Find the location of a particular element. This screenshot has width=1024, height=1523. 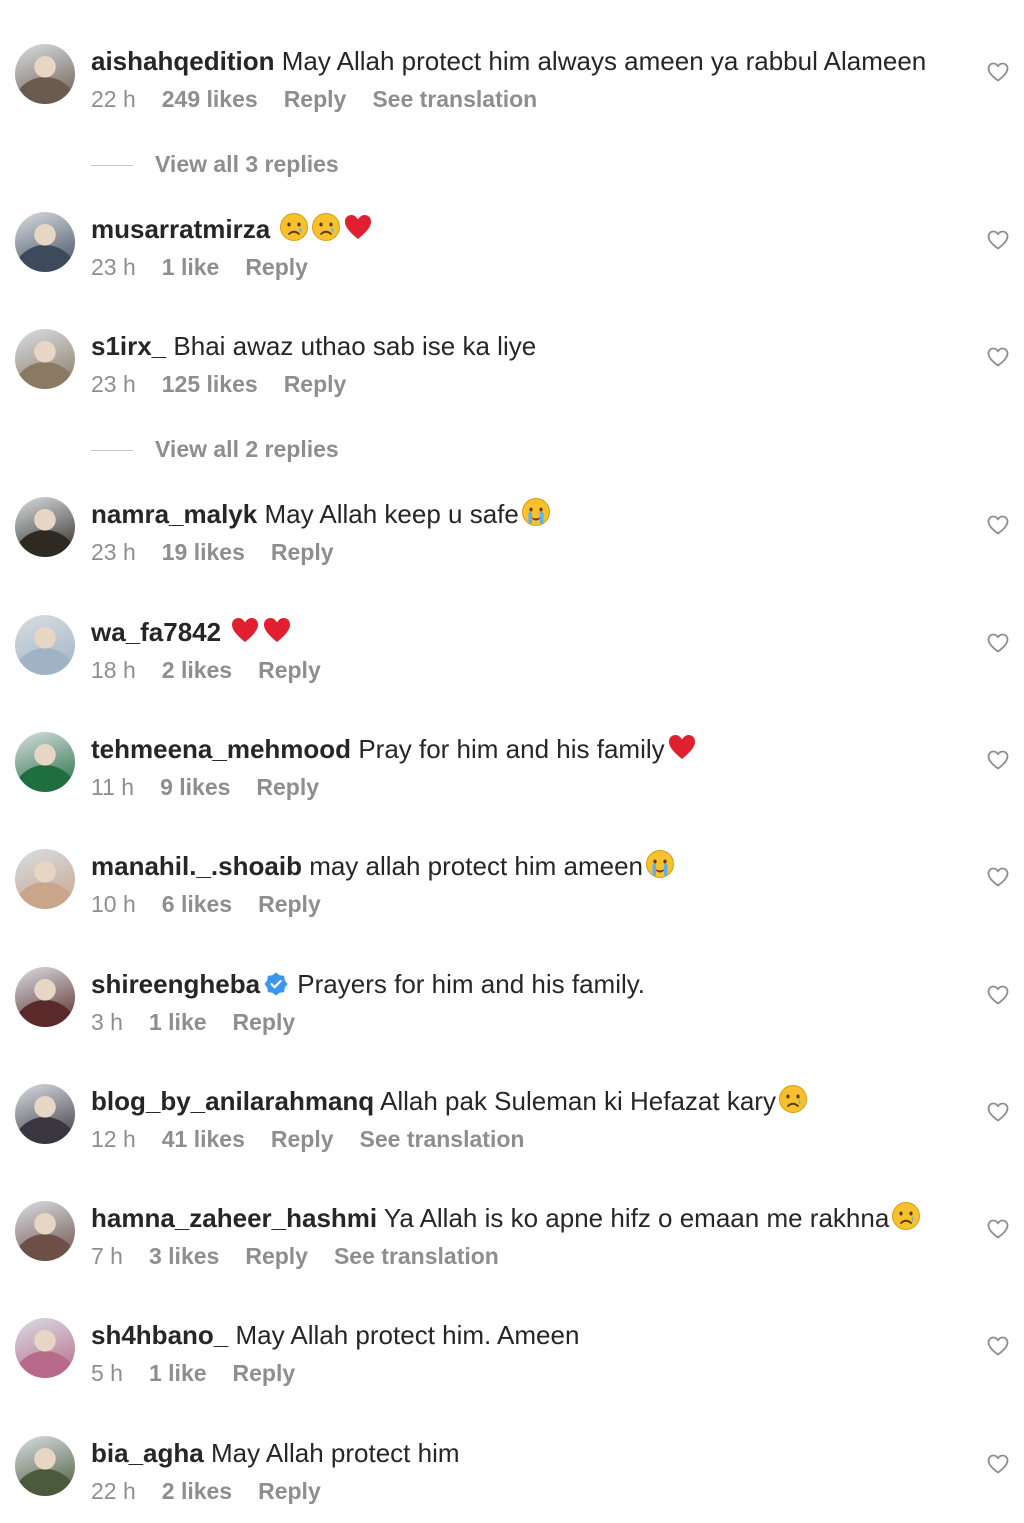

comment-meta: 5 h 1 like Reply is located at coordinates (206, 1373).